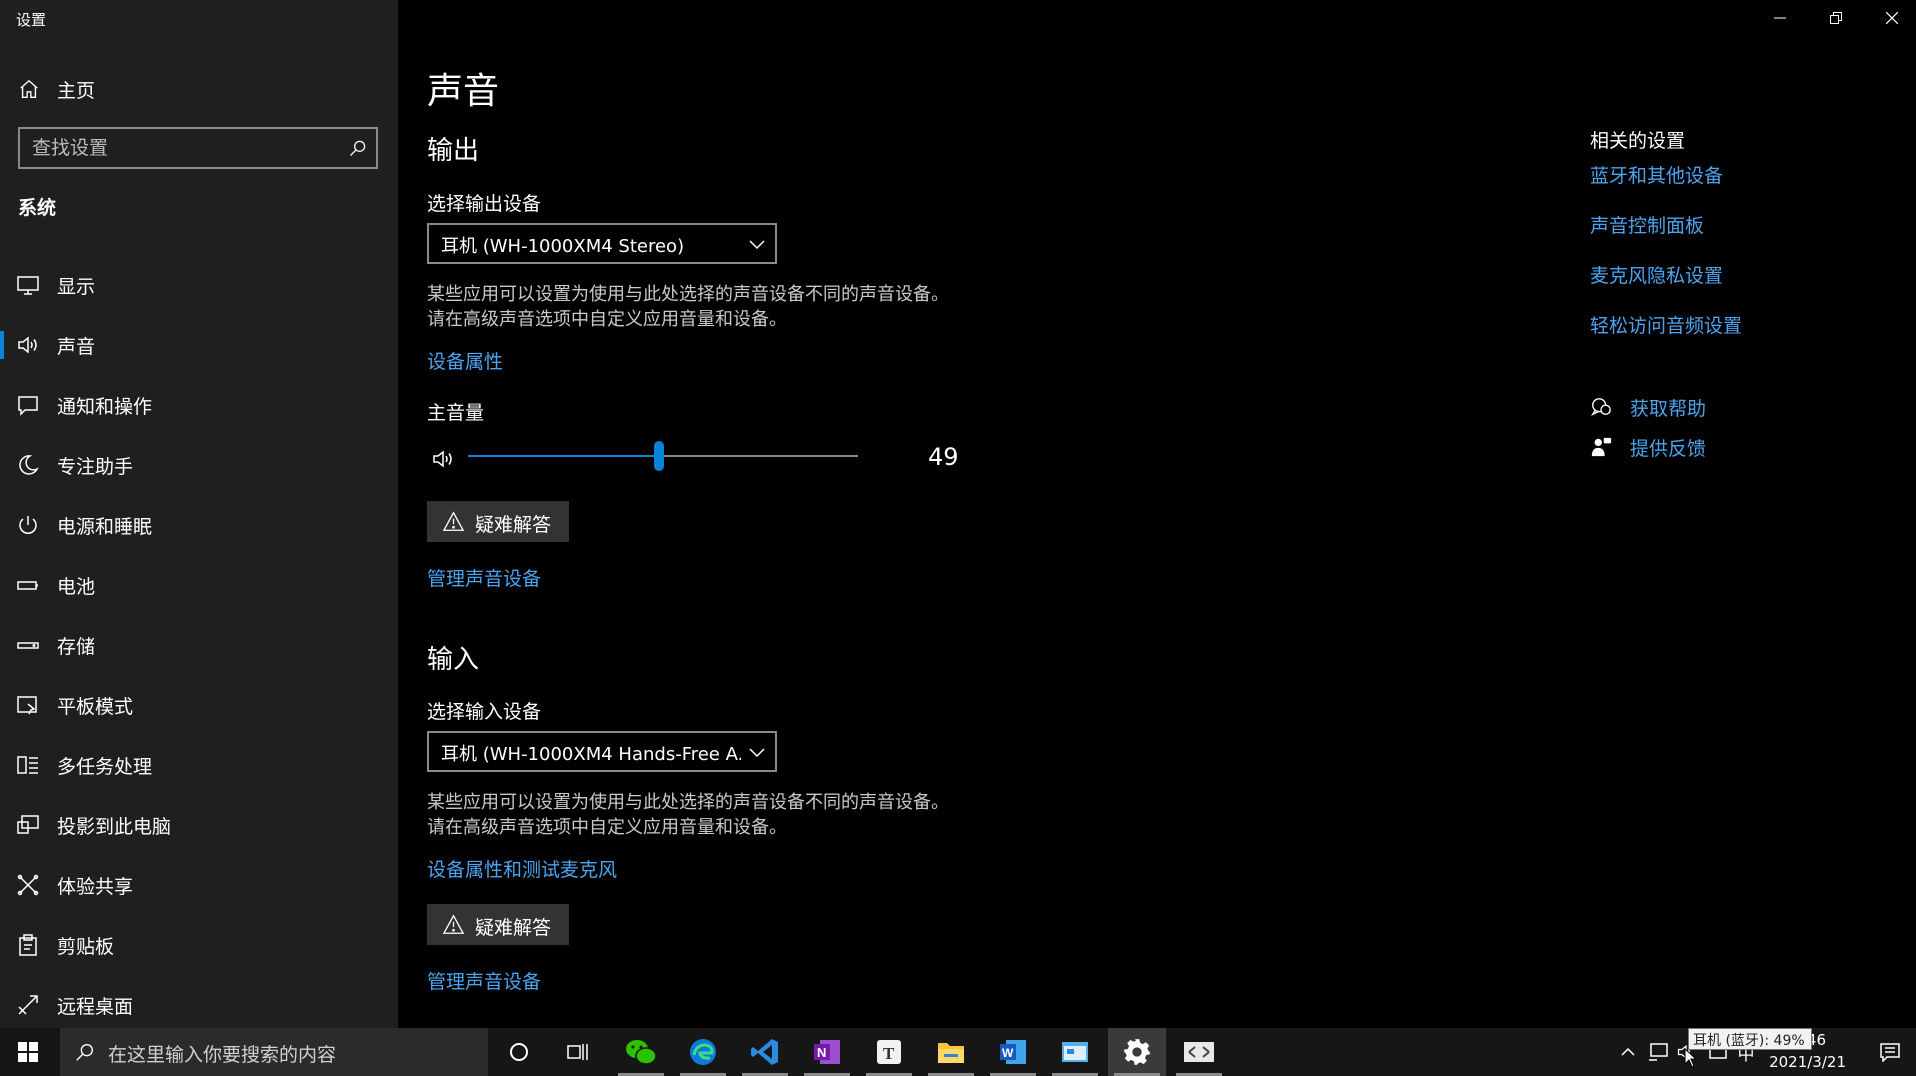  I want to click on taskbar: 在这里输入你要搜索的内容 N T W 中, so click(958, 1052).